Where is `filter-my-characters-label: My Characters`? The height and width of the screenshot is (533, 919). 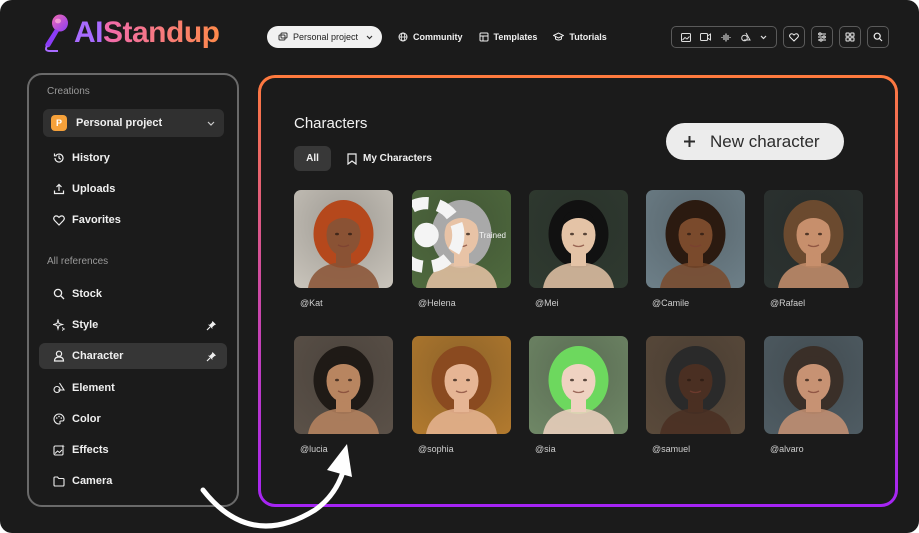 filter-my-characters-label: My Characters is located at coordinates (397, 158).